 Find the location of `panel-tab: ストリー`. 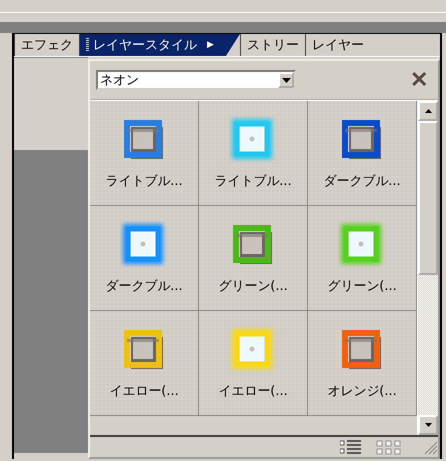

panel-tab: ストリー is located at coordinates (272, 45).